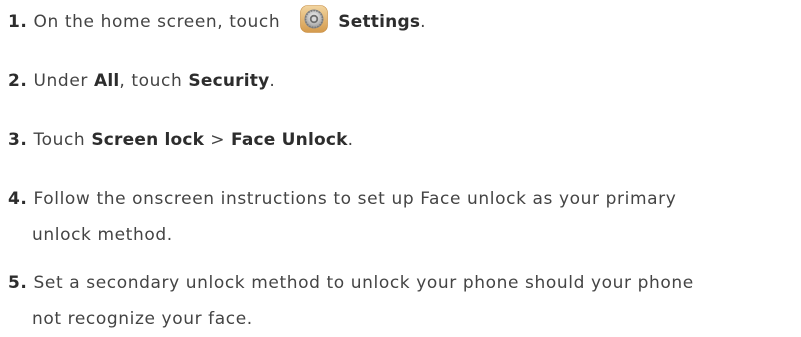 The width and height of the screenshot is (801, 337). Describe the element at coordinates (218, 140) in the screenshot. I see `step-text: >` at that location.